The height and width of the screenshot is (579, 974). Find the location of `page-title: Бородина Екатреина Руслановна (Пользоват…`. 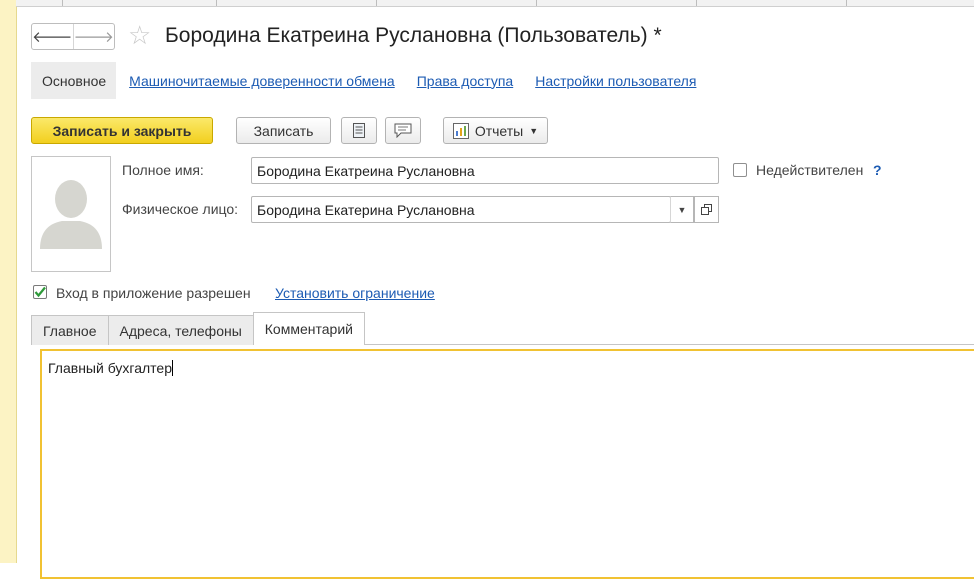

page-title: Бородина Екатреина Руслановна (Пользоват… is located at coordinates (413, 35).